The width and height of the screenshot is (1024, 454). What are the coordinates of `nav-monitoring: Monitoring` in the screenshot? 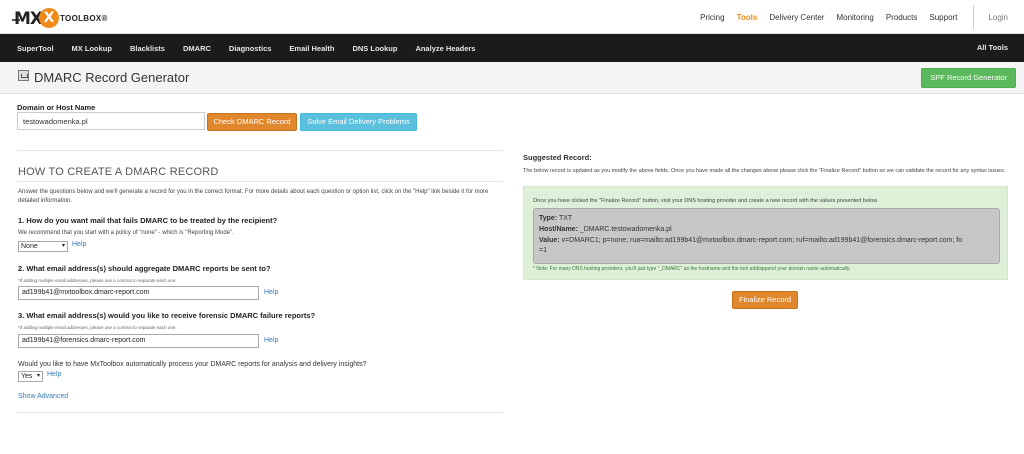 It's located at (854, 17).